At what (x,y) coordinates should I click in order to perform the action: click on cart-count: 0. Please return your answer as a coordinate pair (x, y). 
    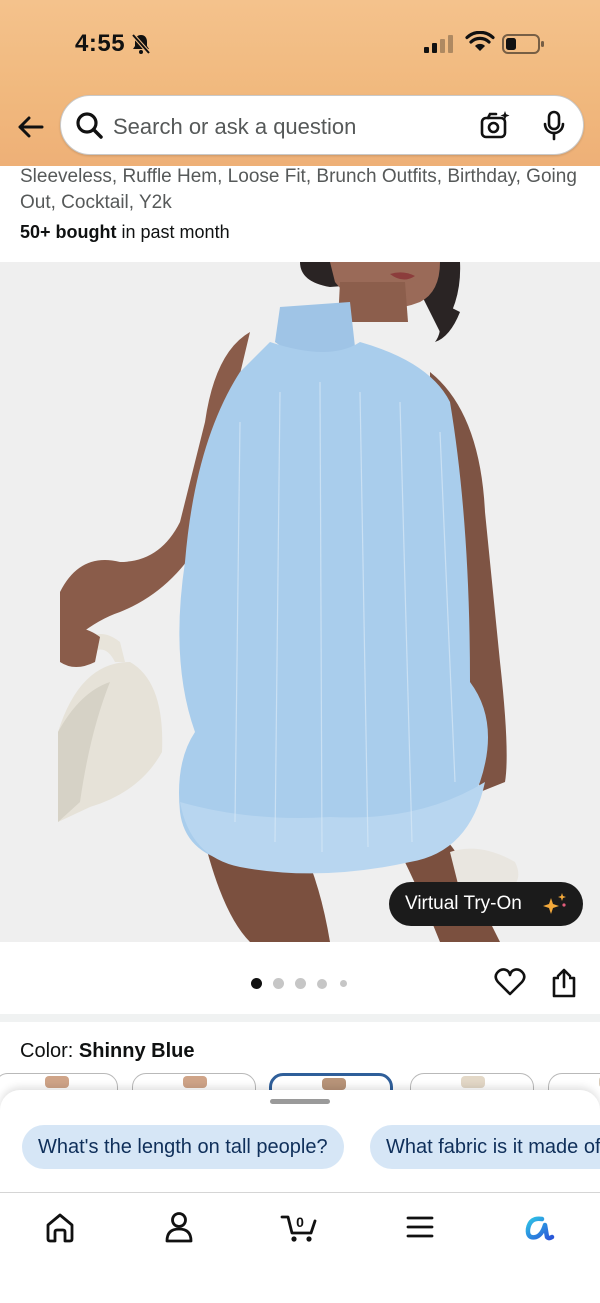
    Looking at the image, I should click on (300, 1222).